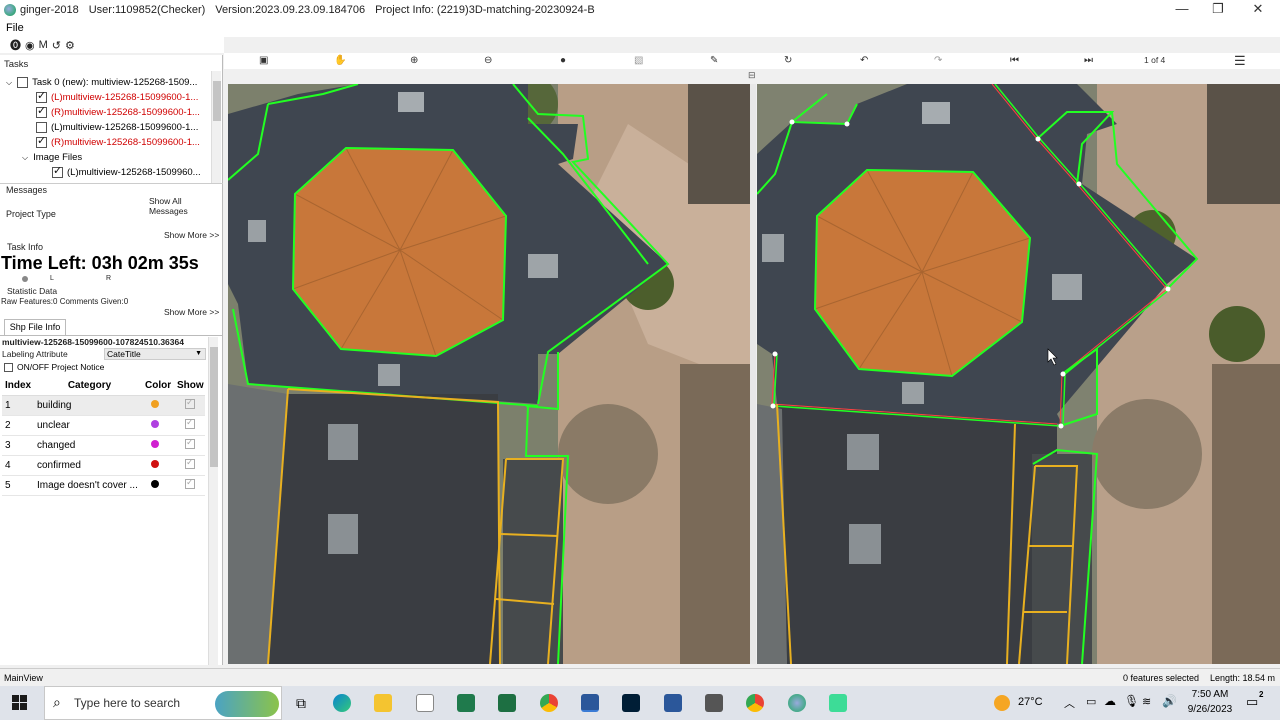  Describe the element at coordinates (198, 353) in the screenshot. I see `dropdown-arrow-icon: ▼` at that location.